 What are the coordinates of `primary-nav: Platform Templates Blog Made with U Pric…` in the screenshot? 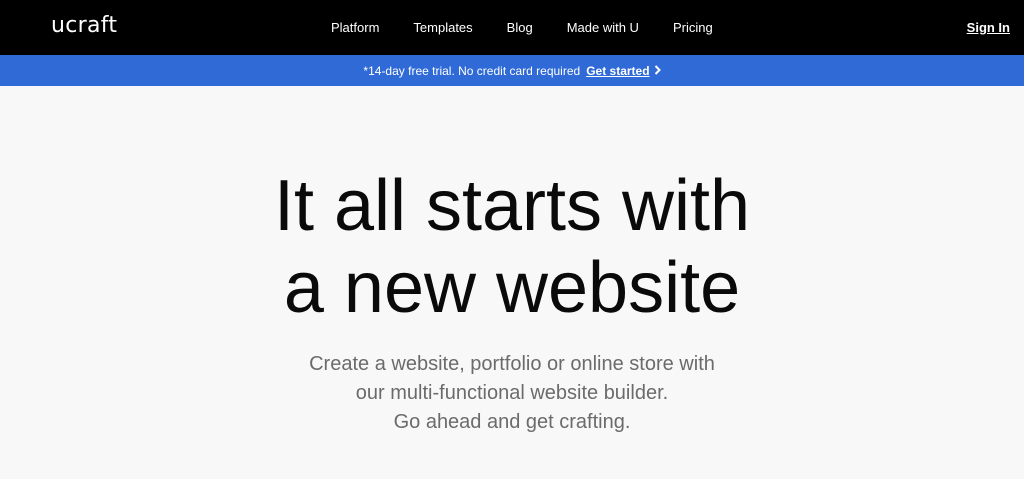 It's located at (522, 27).